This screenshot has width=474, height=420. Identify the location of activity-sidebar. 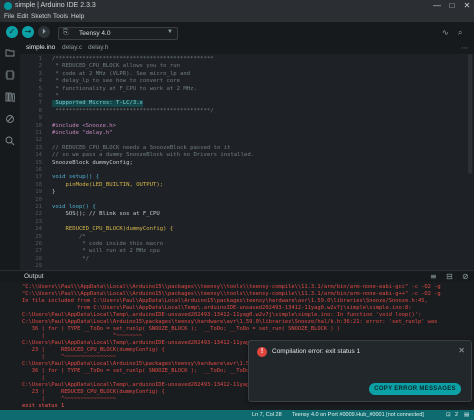
(10, 156).